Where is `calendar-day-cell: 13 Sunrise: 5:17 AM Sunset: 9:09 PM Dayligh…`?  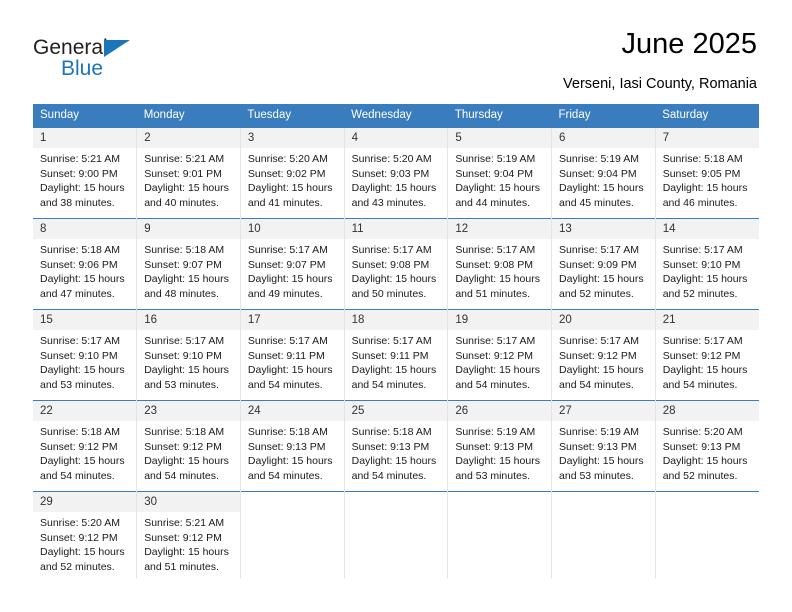 calendar-day-cell: 13 Sunrise: 5:17 AM Sunset: 9:09 PM Dayligh… is located at coordinates (603, 264).